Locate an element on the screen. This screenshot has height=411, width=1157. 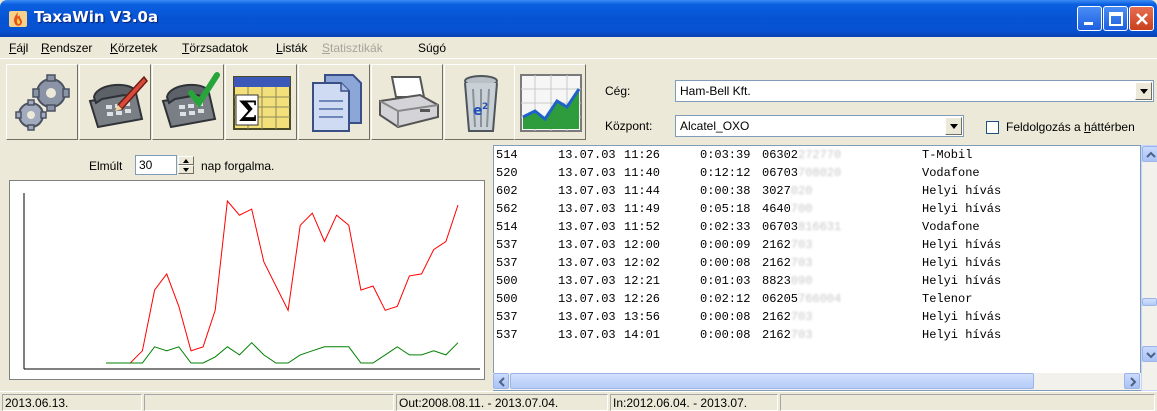
call-carrier: Vodafone is located at coordinates (951, 227).